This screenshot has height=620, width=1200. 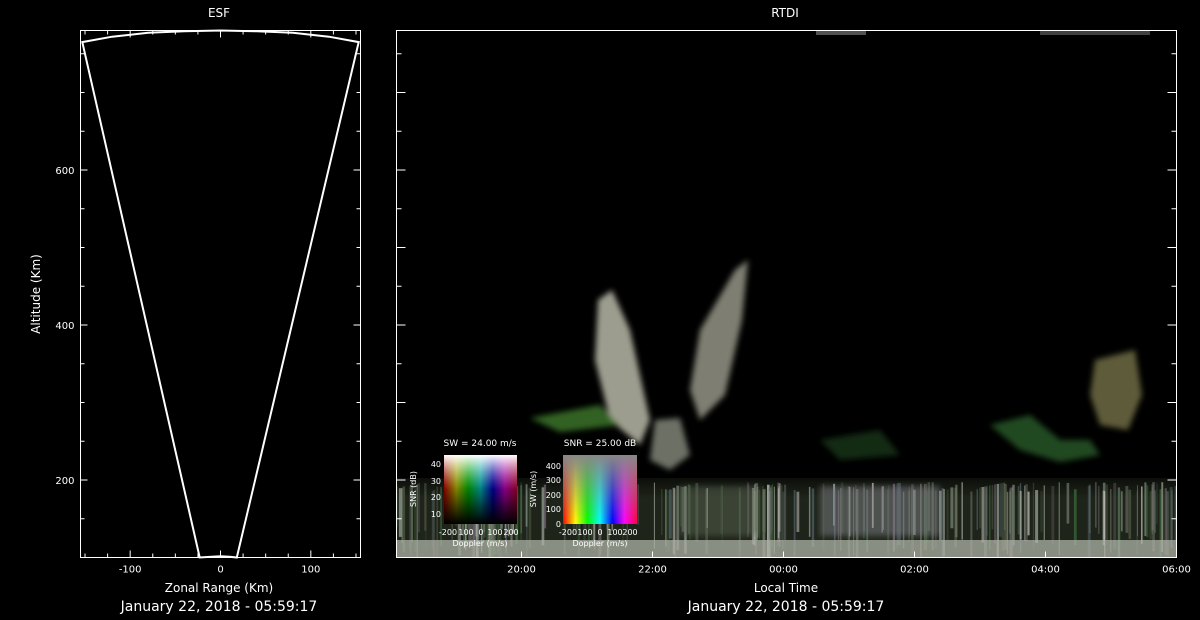 What do you see at coordinates (310, 570) in the screenshot?
I see `esf-xtick-label: 100` at bounding box center [310, 570].